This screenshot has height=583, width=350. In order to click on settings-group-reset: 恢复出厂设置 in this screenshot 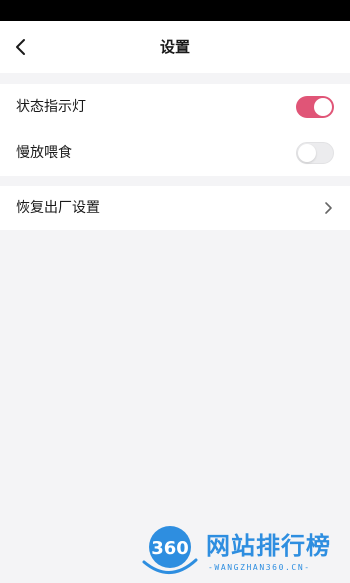, I will do `click(175, 208)`.